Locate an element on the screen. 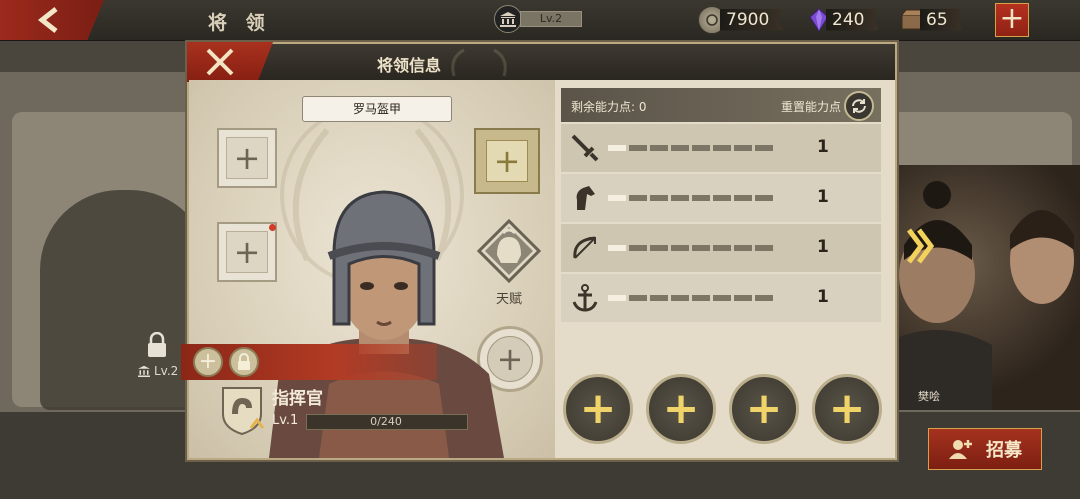 The image size is (1080, 499). page-title: 将 领 is located at coordinates (239, 23).